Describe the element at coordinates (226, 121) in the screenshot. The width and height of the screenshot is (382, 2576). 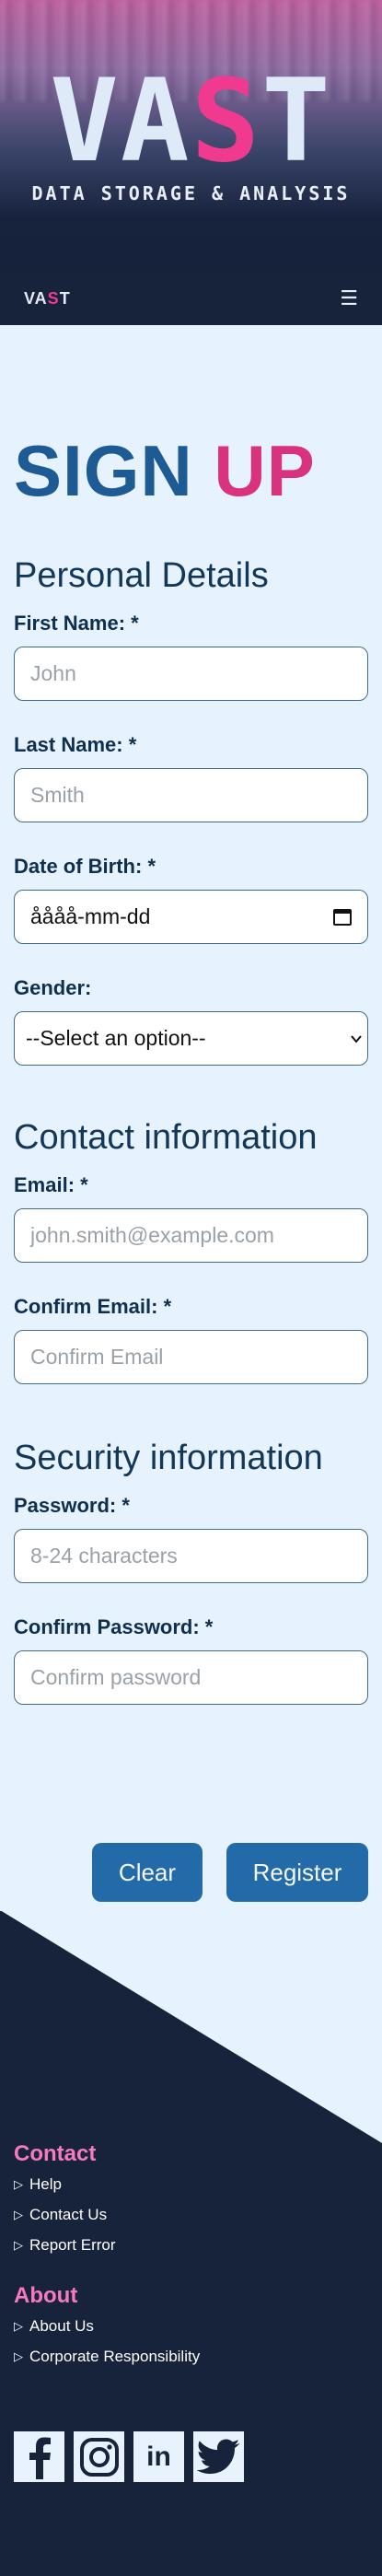
I see `brand-part-highlight: S` at that location.